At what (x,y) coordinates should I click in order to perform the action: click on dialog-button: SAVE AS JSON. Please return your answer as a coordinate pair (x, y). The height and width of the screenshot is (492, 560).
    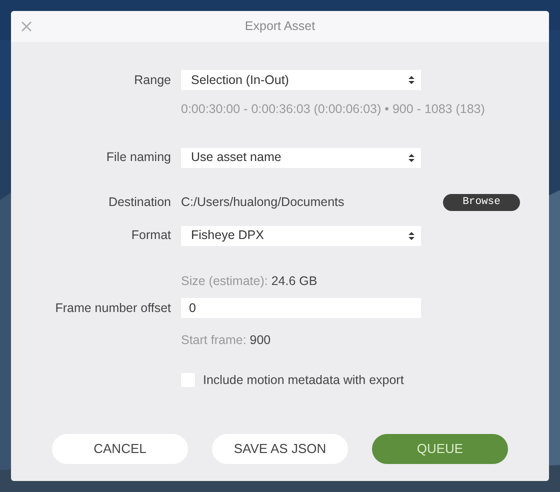
    Looking at the image, I should click on (280, 449).